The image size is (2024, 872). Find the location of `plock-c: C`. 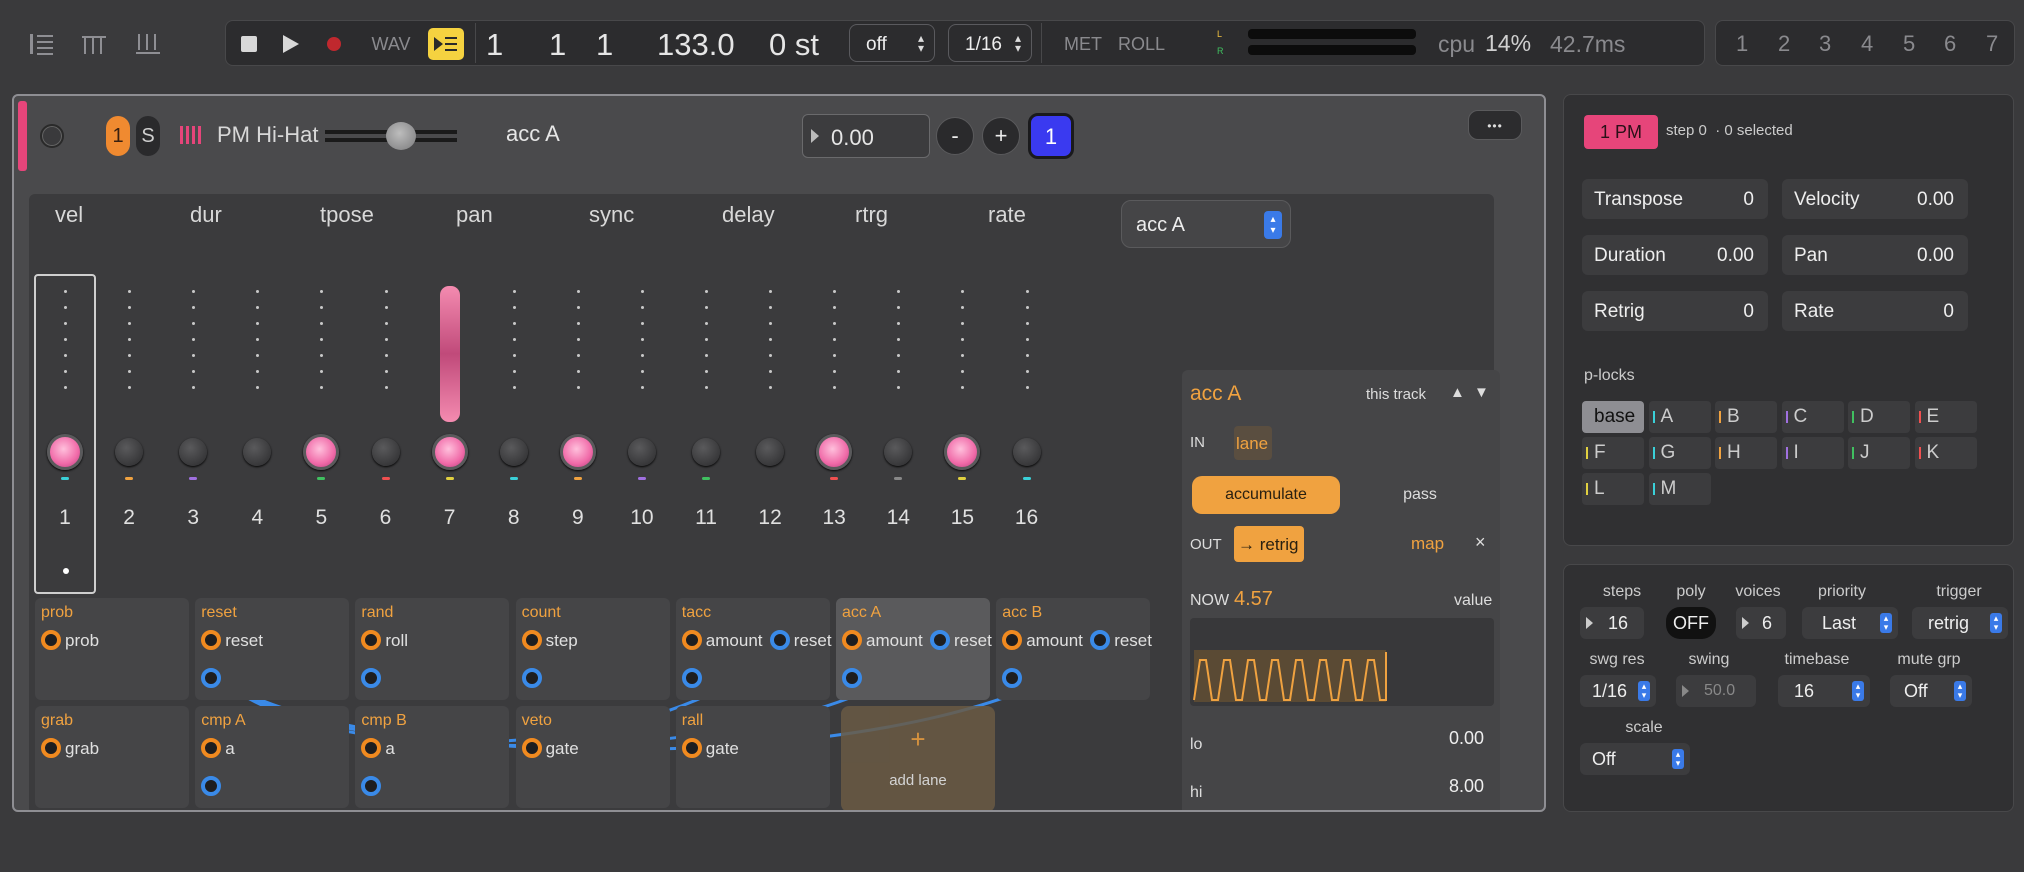

plock-c: C is located at coordinates (1812, 417).